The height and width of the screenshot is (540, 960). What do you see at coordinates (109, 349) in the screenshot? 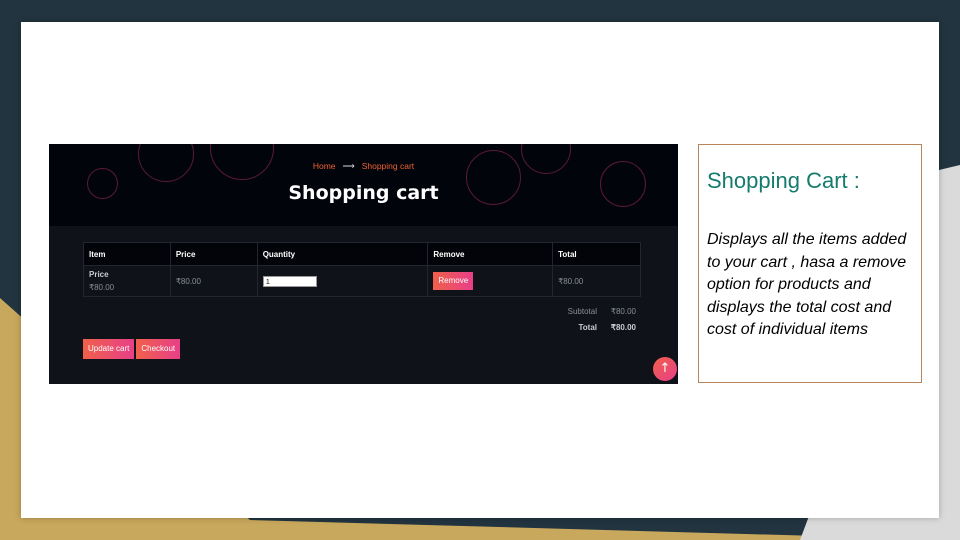
I see `update-cart-button: Update cart` at bounding box center [109, 349].